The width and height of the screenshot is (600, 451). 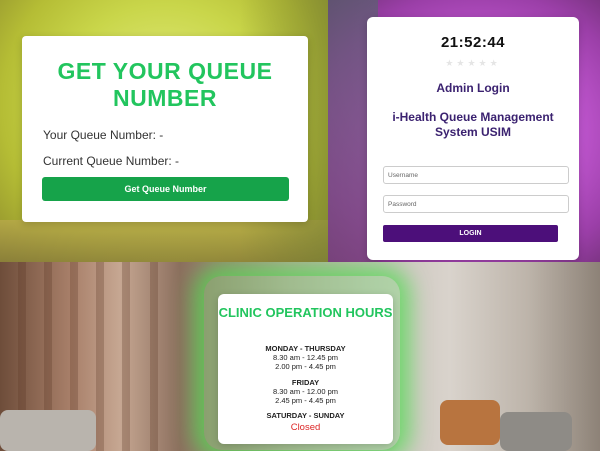 I want to click on schedule-days: MONDAY - THURSDAY, so click(x=305, y=348).